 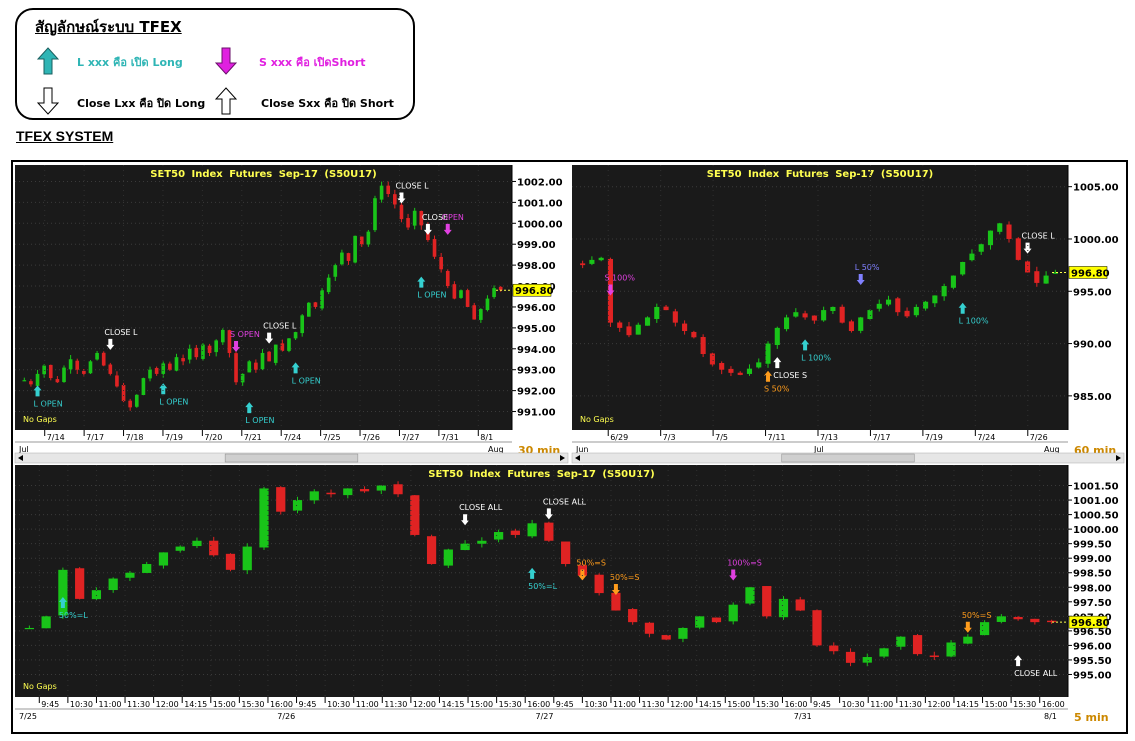 What do you see at coordinates (795, 704) in the screenshot?
I see `x-tick-label: 16:00` at bounding box center [795, 704].